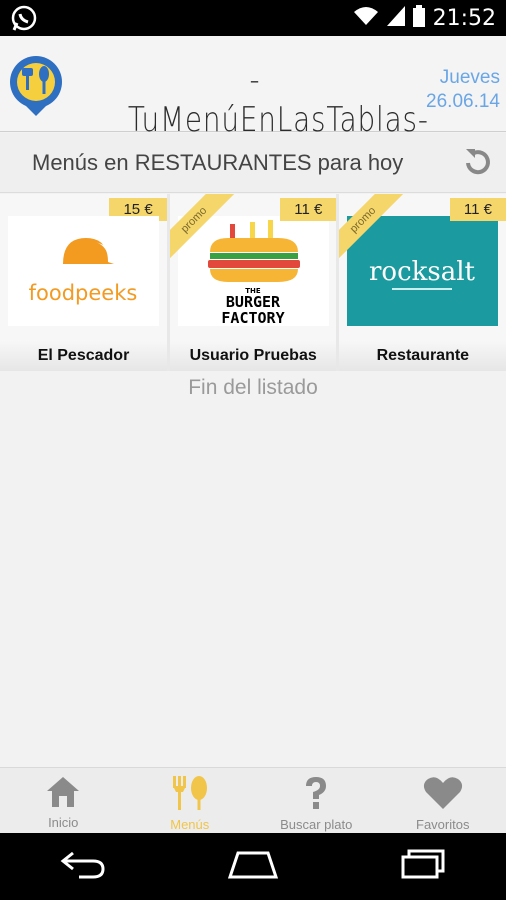  I want to click on whatsapp-icon, so click(24, 20).